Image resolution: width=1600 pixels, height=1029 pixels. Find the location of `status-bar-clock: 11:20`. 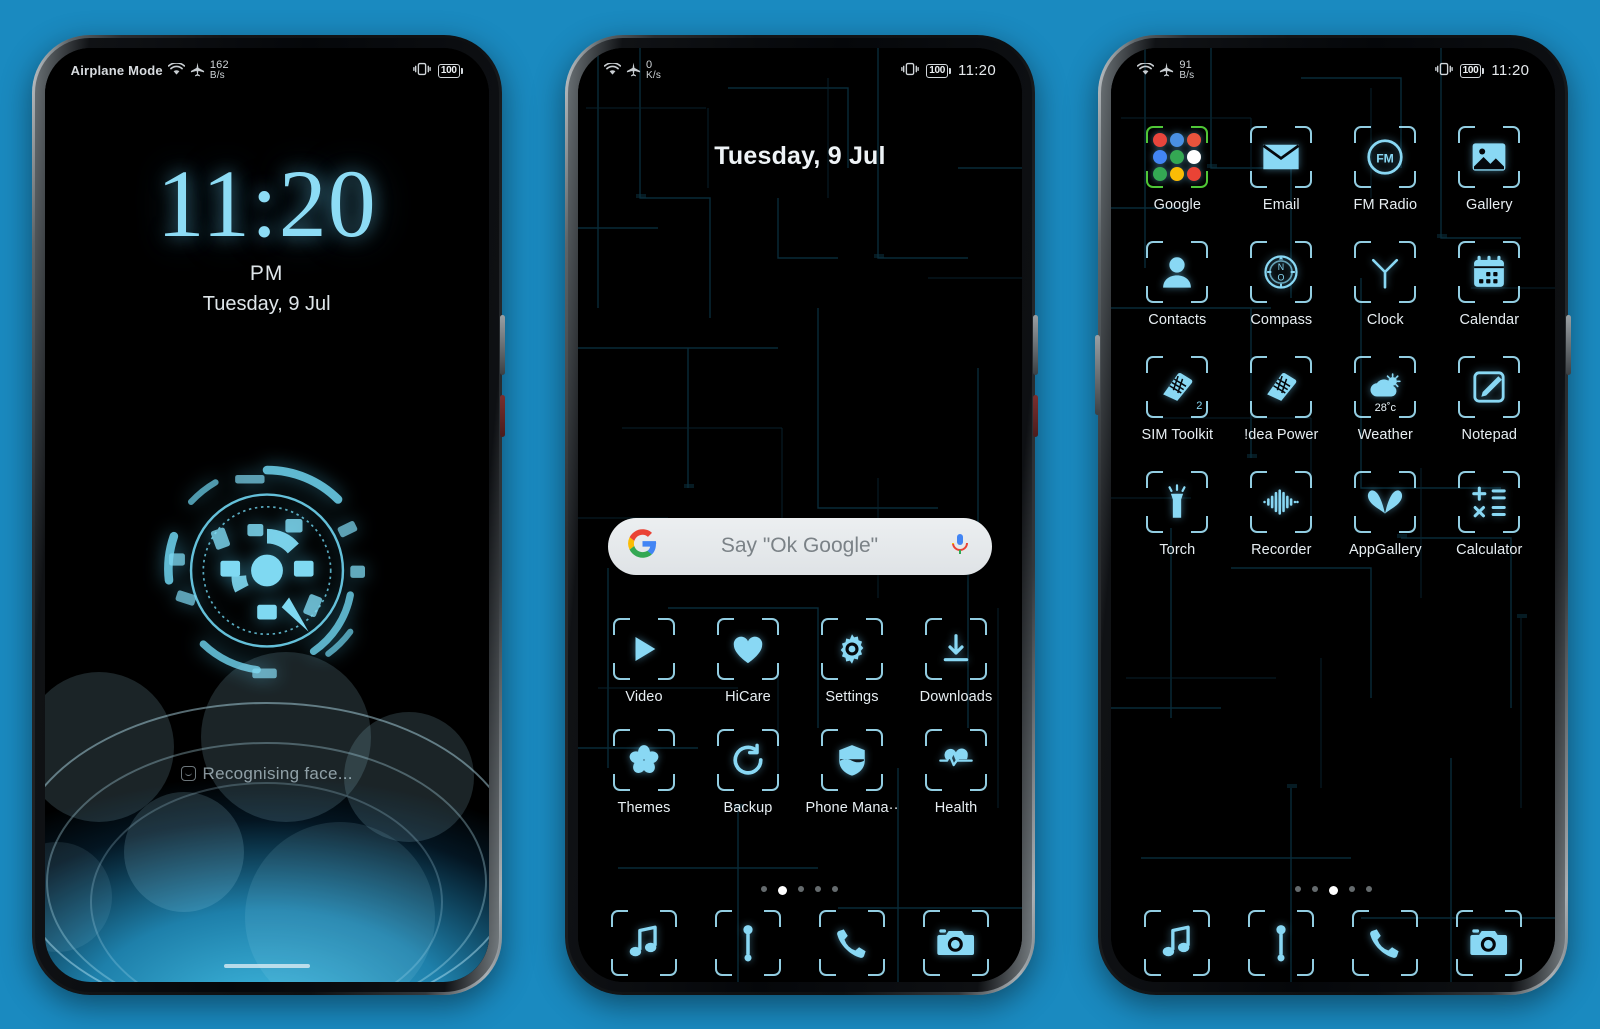

status-bar-clock: 11:20 is located at coordinates (977, 70).